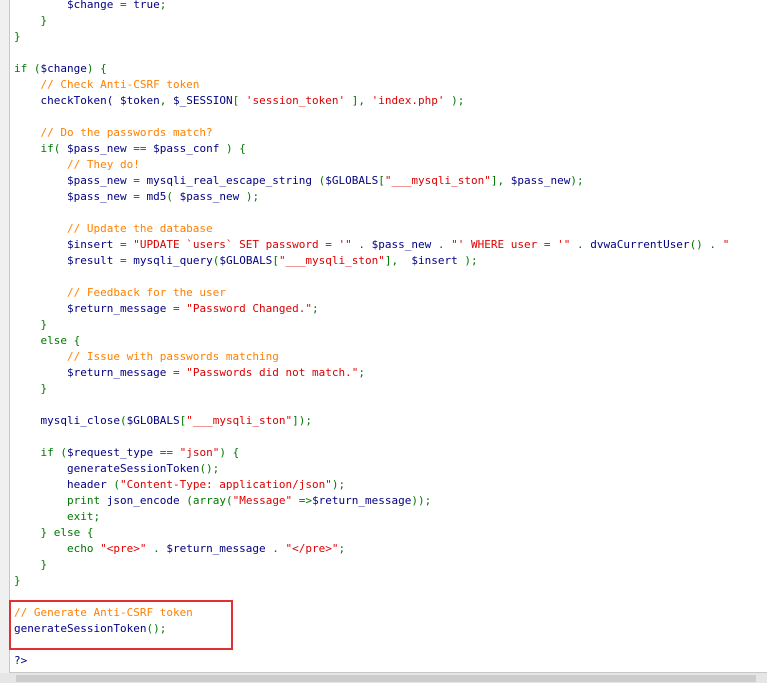  Describe the element at coordinates (67, 100) in the screenshot. I see `code-token: checkToken(` at that location.